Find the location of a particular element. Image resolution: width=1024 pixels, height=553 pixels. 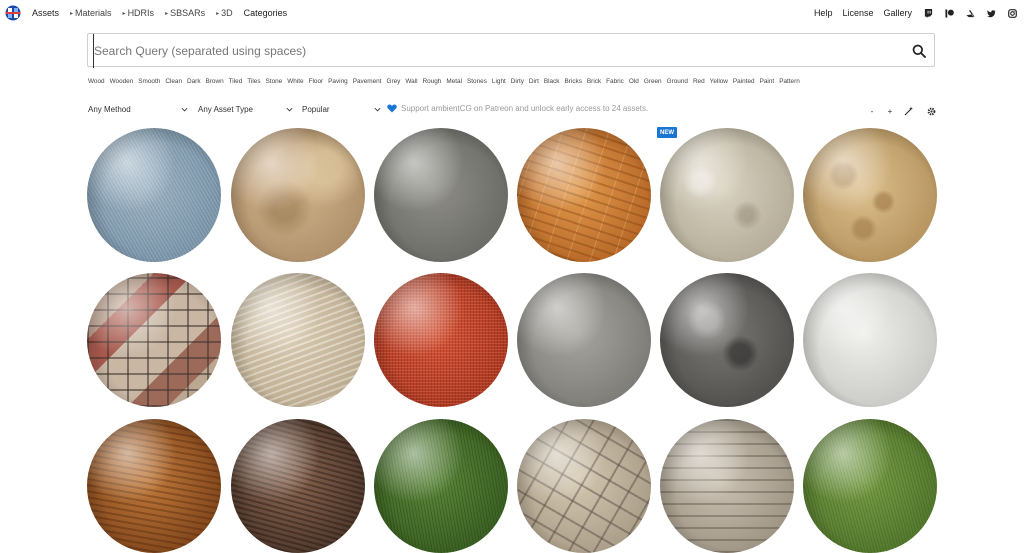

tag-black: Black is located at coordinates (552, 83).